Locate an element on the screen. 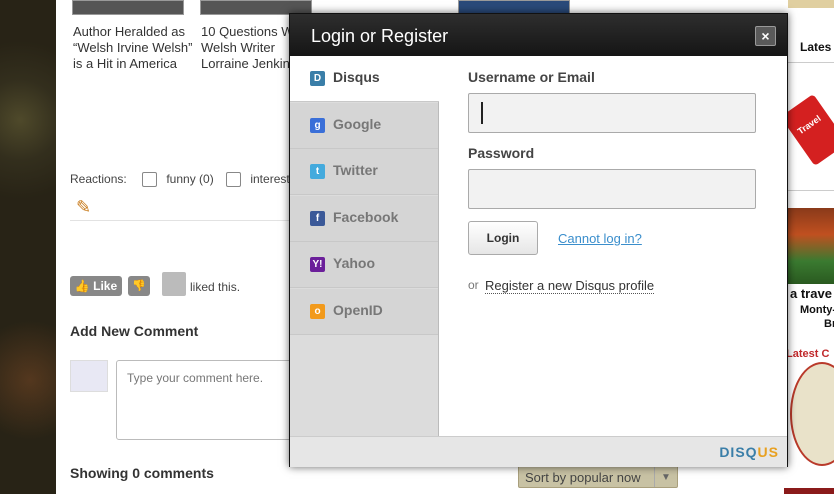 This screenshot has height=494, width=834. reaction-interesting: interest is located at coordinates (258, 180).